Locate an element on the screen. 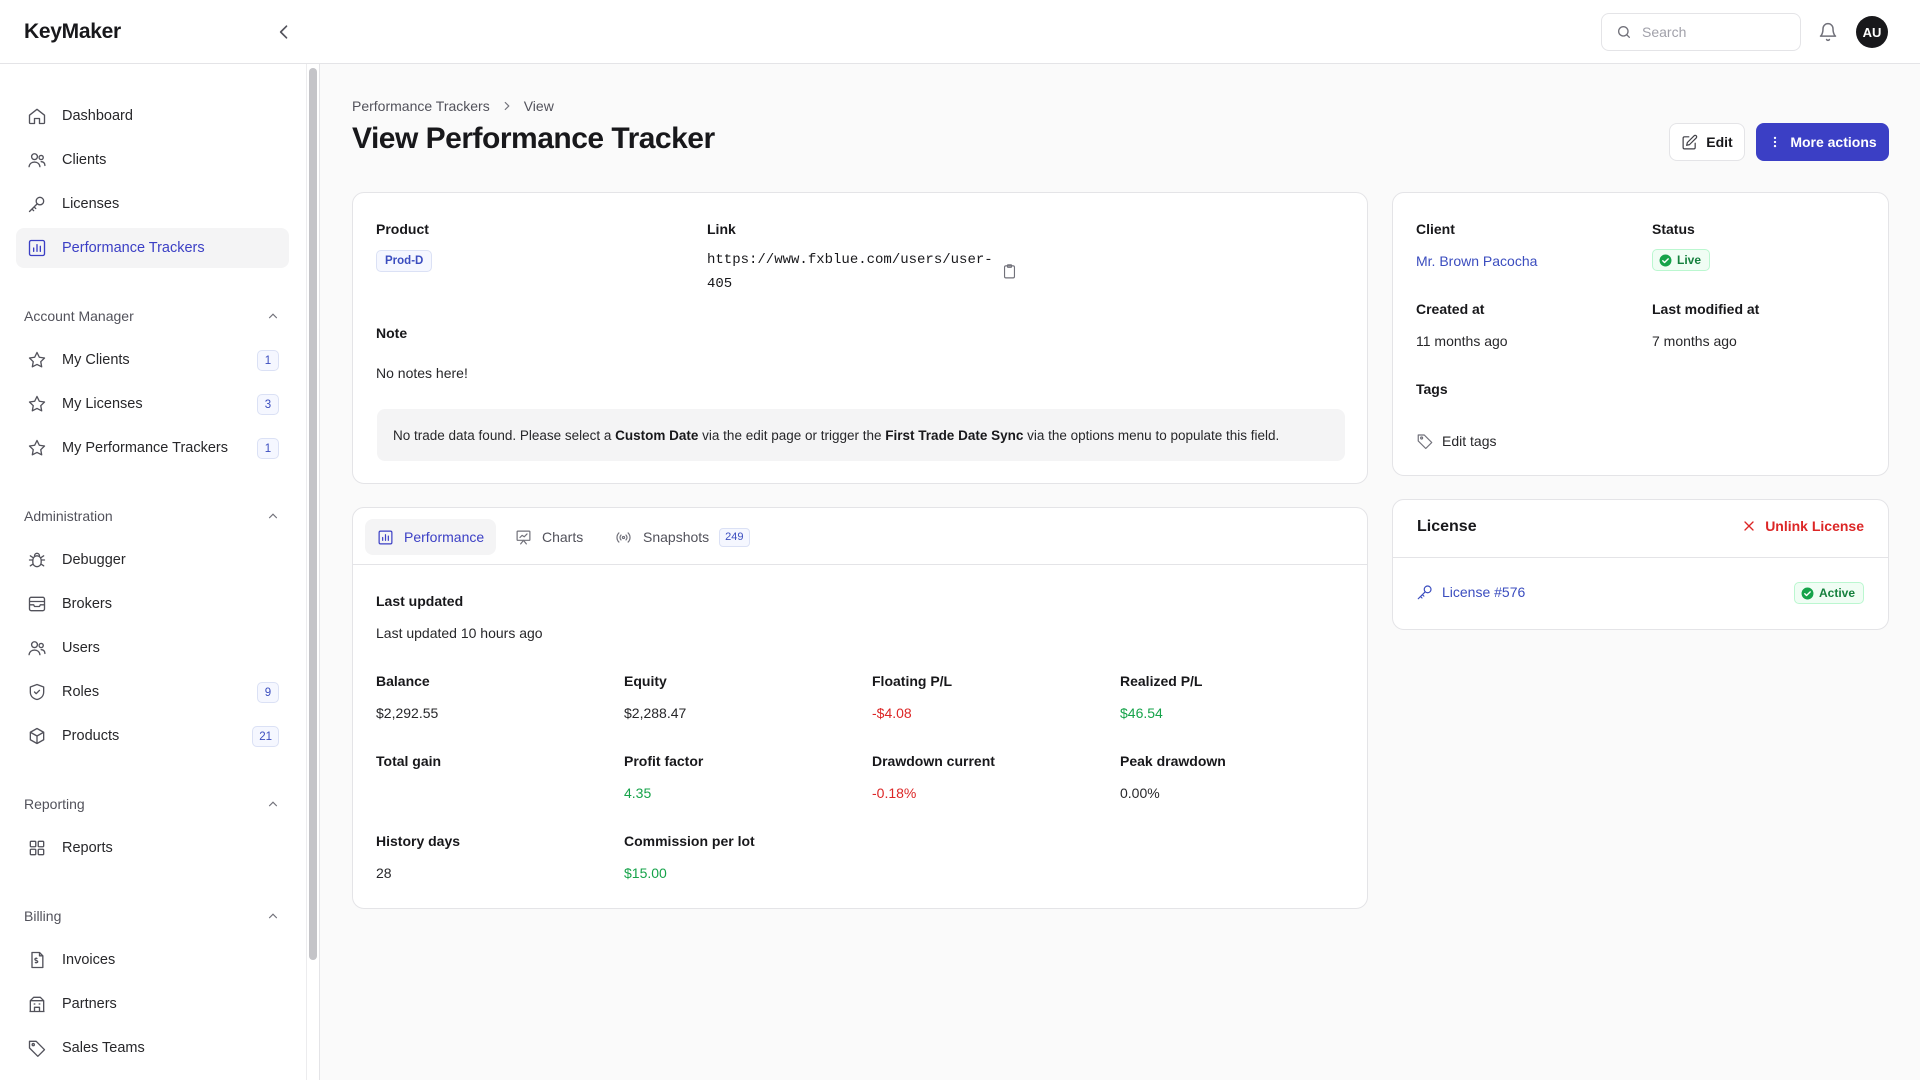 The width and height of the screenshot is (1920, 1080). sidebar-item-licenses: Licenses is located at coordinates (152, 204).